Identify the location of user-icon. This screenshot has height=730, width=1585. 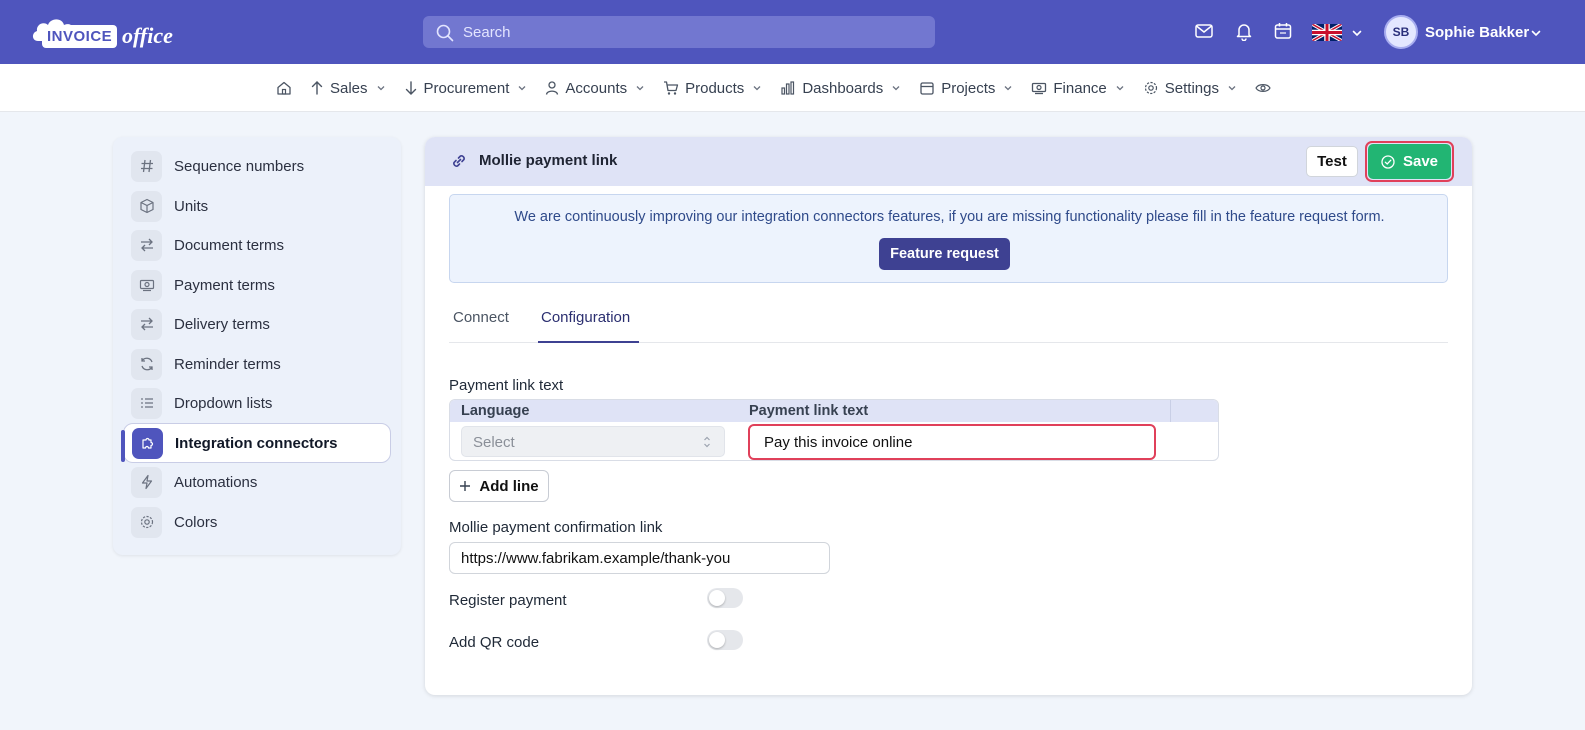
(552, 88).